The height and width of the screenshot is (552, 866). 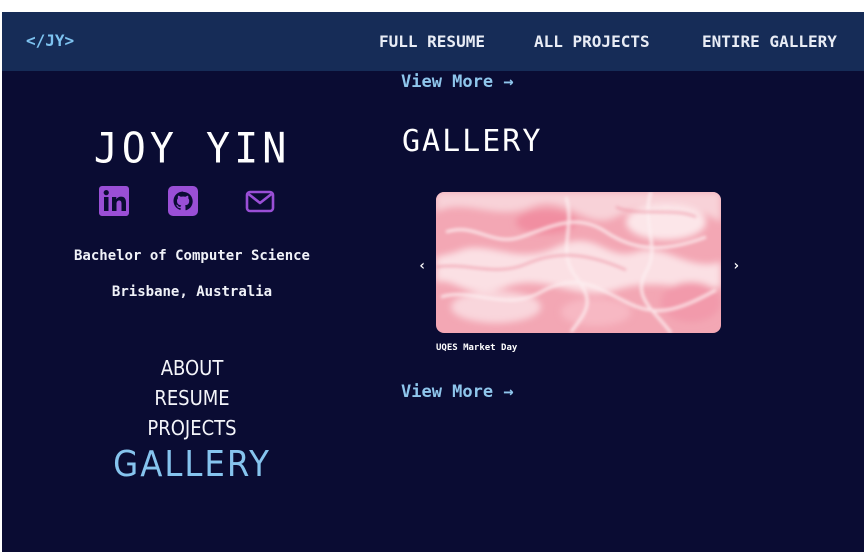 What do you see at coordinates (736, 266) in the screenshot?
I see `carousel-next-button: ›` at bounding box center [736, 266].